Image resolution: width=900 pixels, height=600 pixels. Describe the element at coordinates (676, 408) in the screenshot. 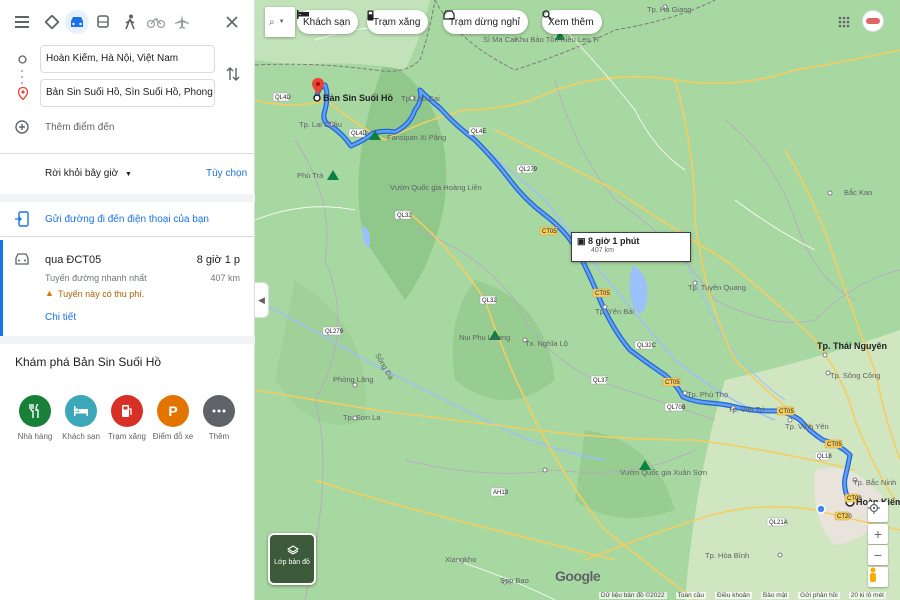

I see `svg-text: QL70B` at that location.